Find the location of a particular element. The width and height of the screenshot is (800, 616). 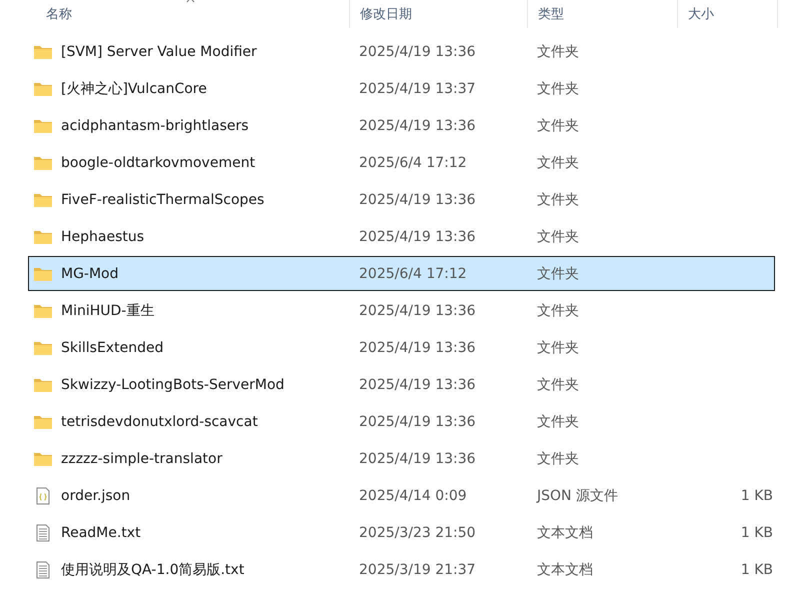

modified-date: 2025/3/23 21:50 is located at coordinates (417, 532).